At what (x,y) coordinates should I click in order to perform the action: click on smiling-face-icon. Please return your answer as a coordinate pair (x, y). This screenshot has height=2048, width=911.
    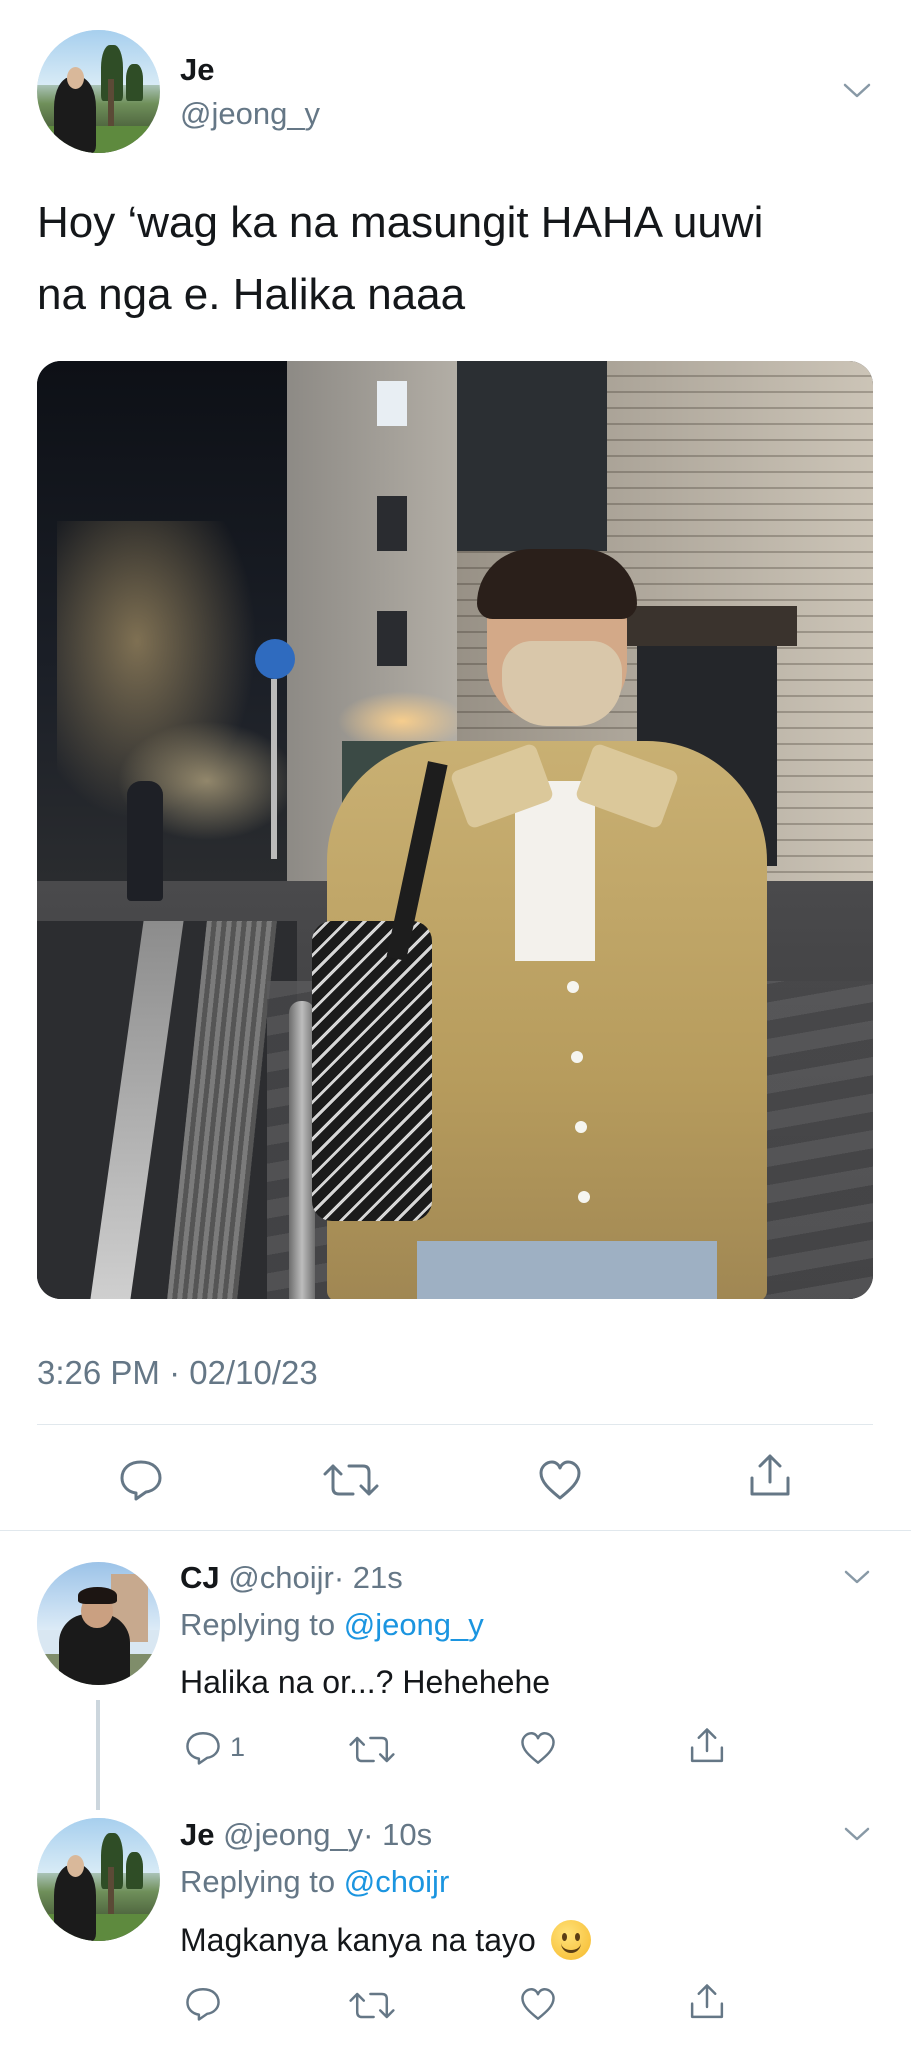
    Looking at the image, I should click on (570, 1940).